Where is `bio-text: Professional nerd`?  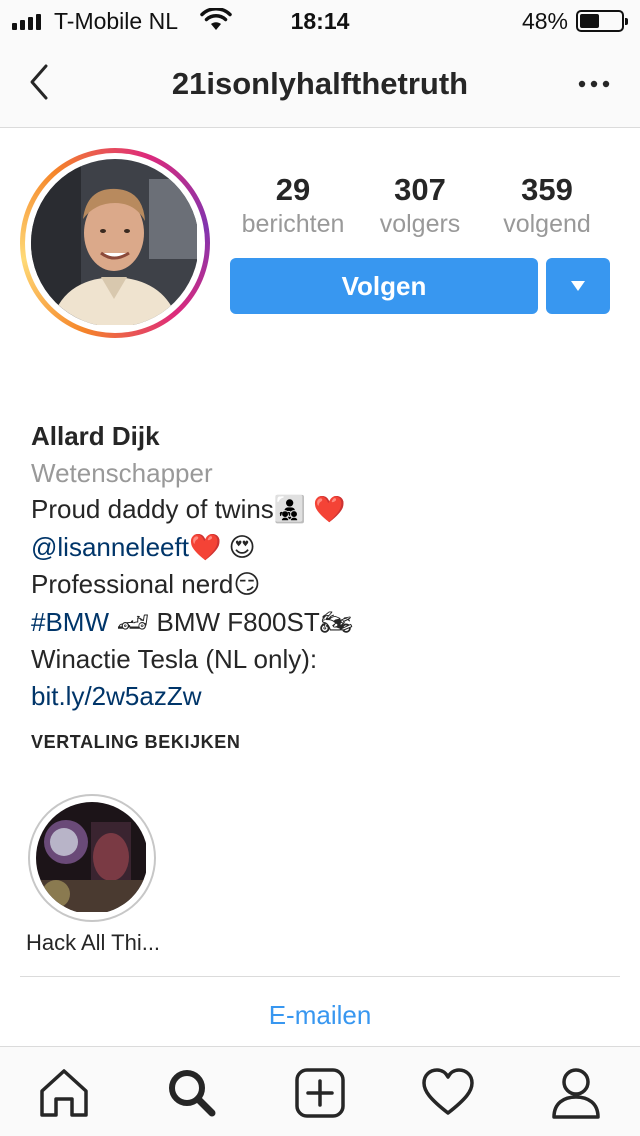 bio-text: Professional nerd is located at coordinates (132, 584).